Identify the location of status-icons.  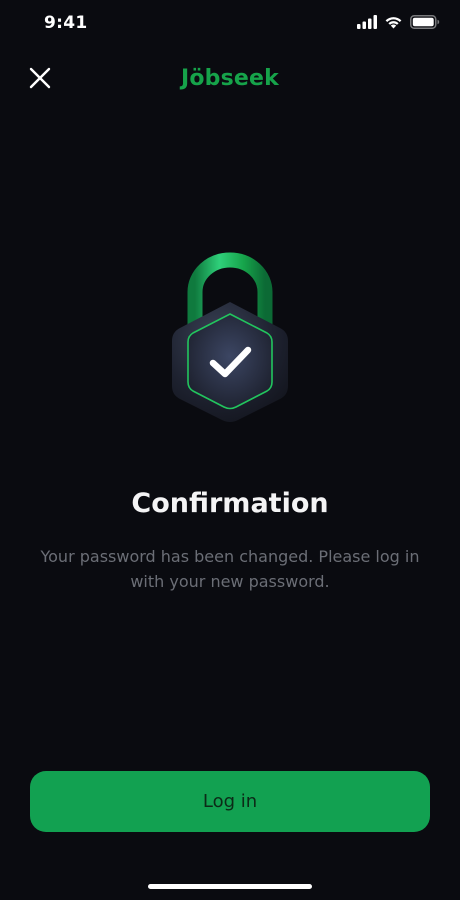
(398, 22).